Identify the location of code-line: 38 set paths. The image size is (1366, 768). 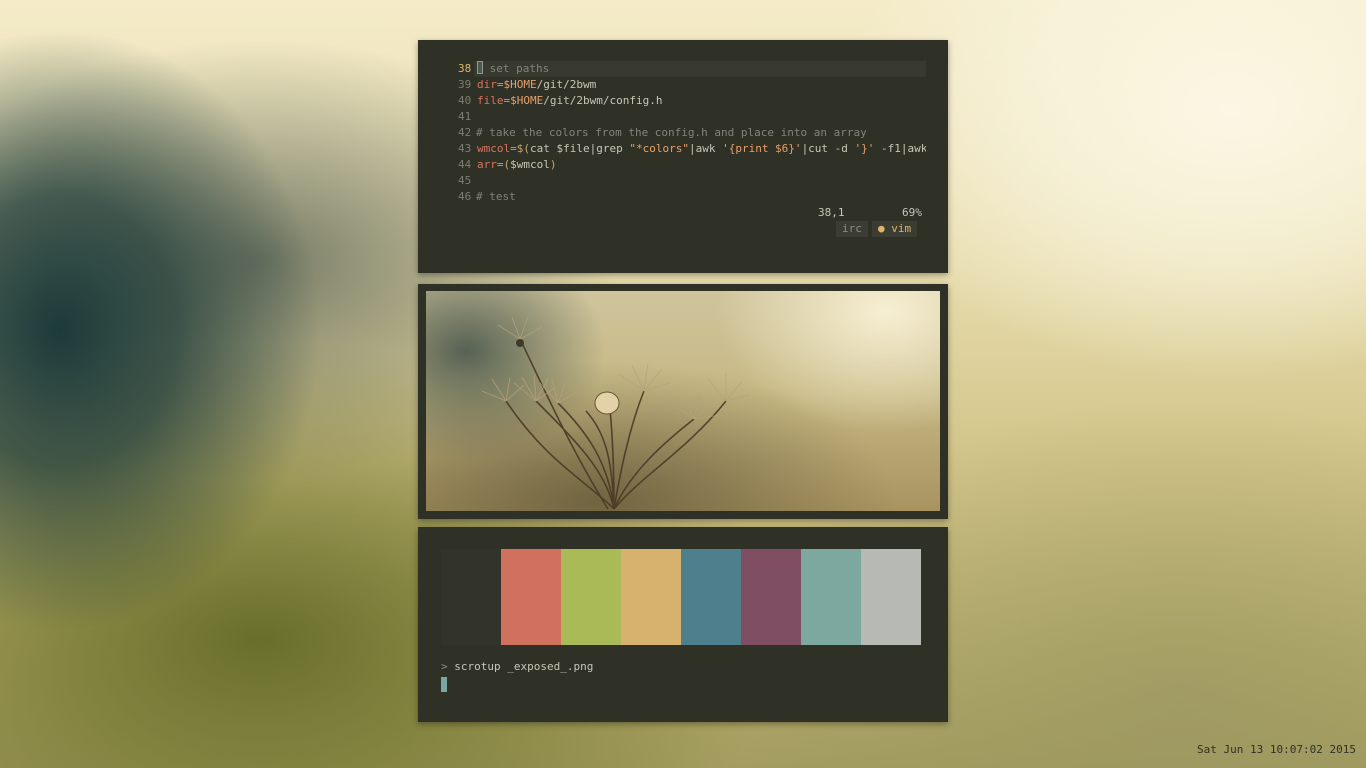
(683, 69).